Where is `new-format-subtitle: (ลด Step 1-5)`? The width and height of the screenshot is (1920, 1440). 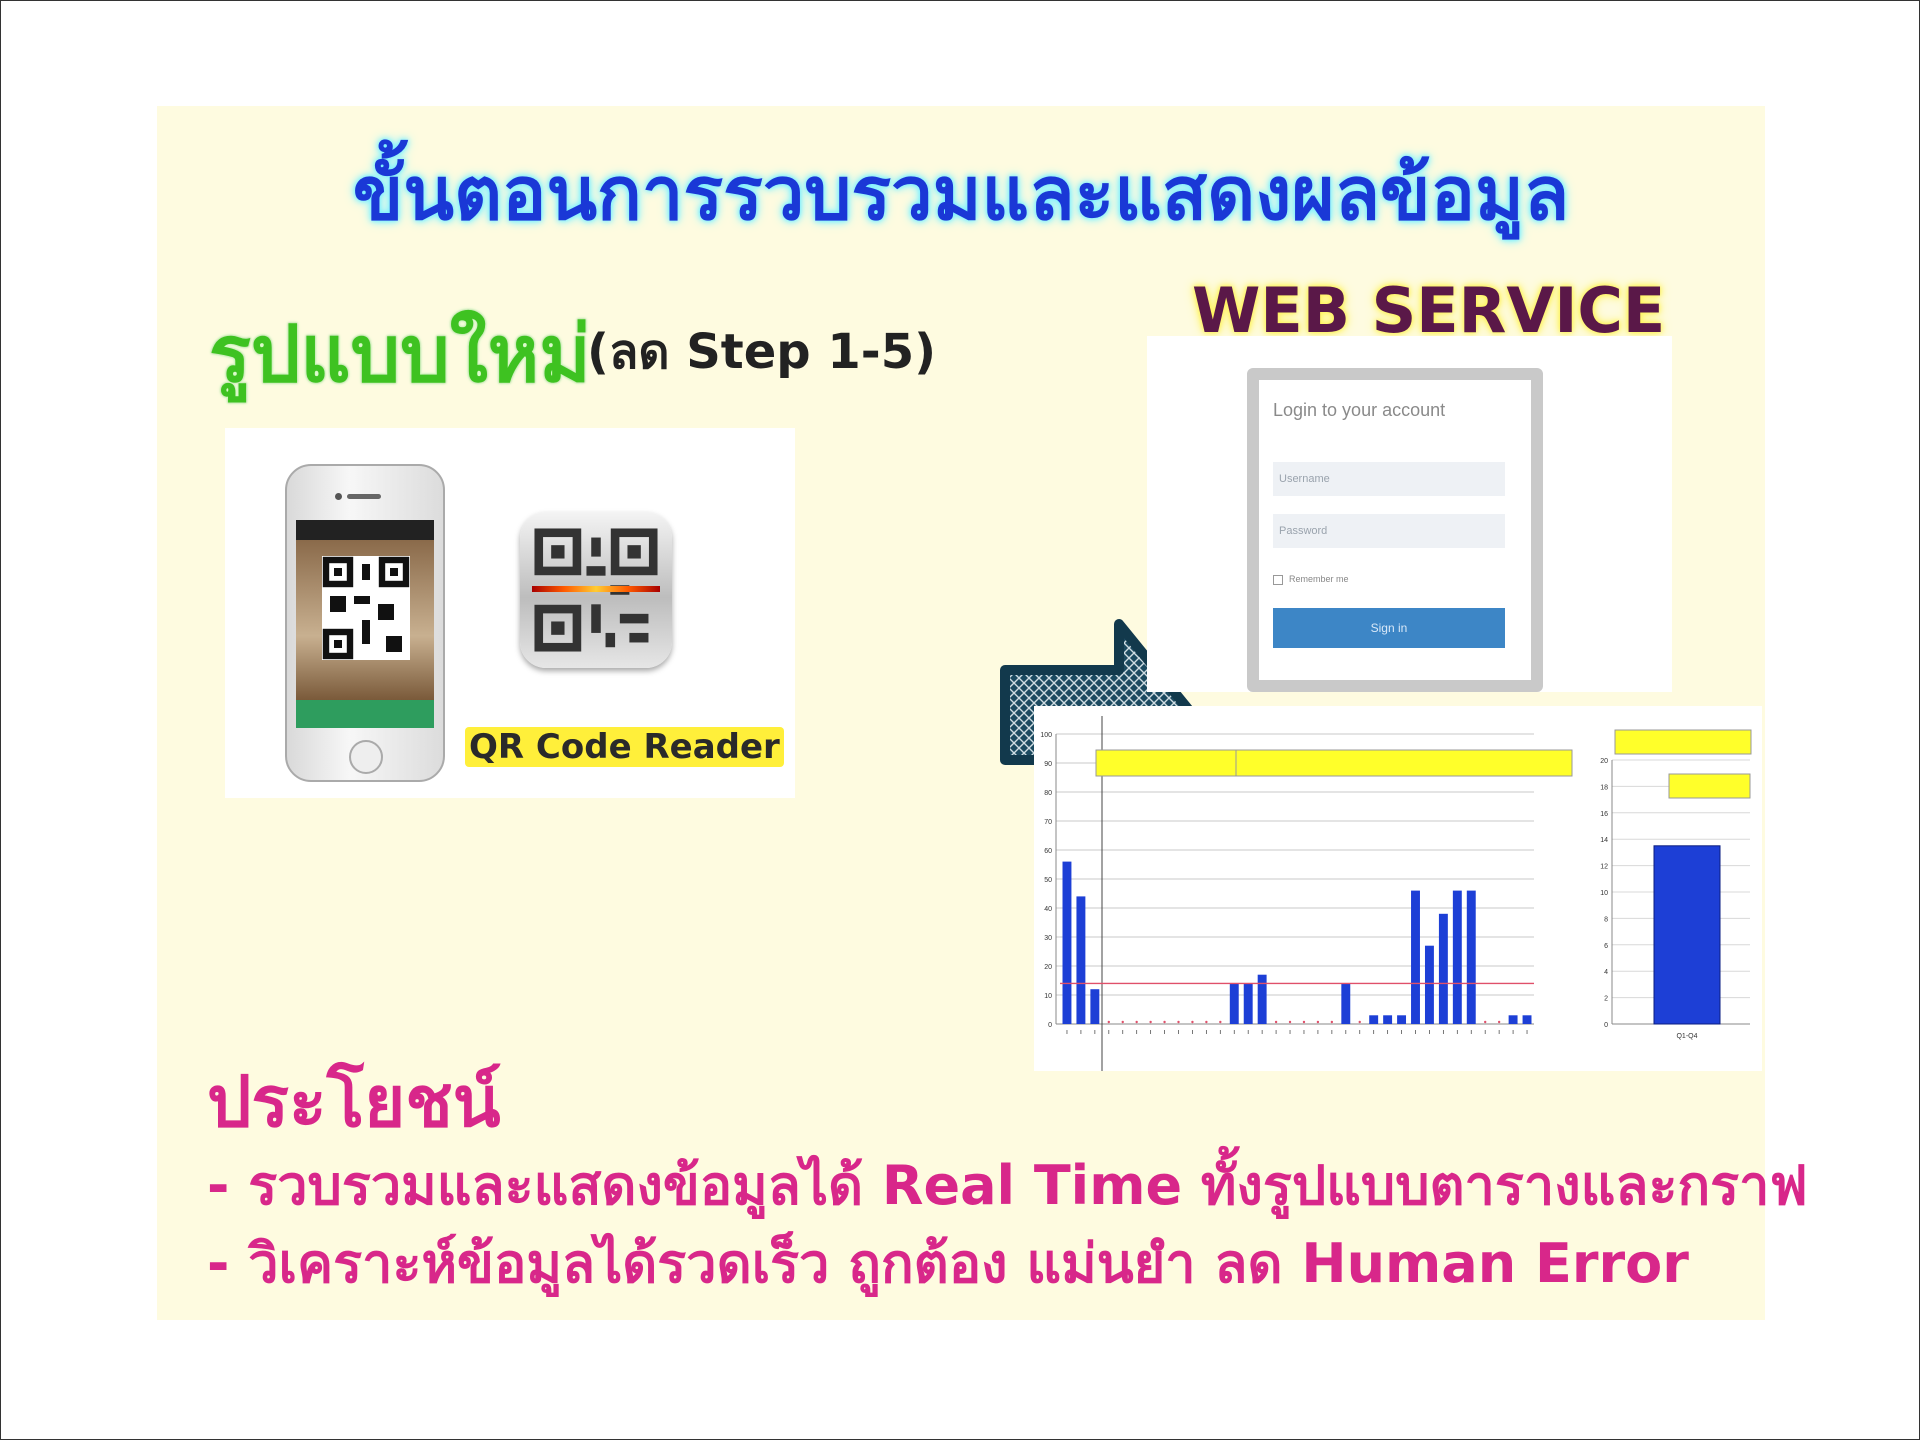
new-format-subtitle: (ลด Step 1-5) is located at coordinates (762, 352).